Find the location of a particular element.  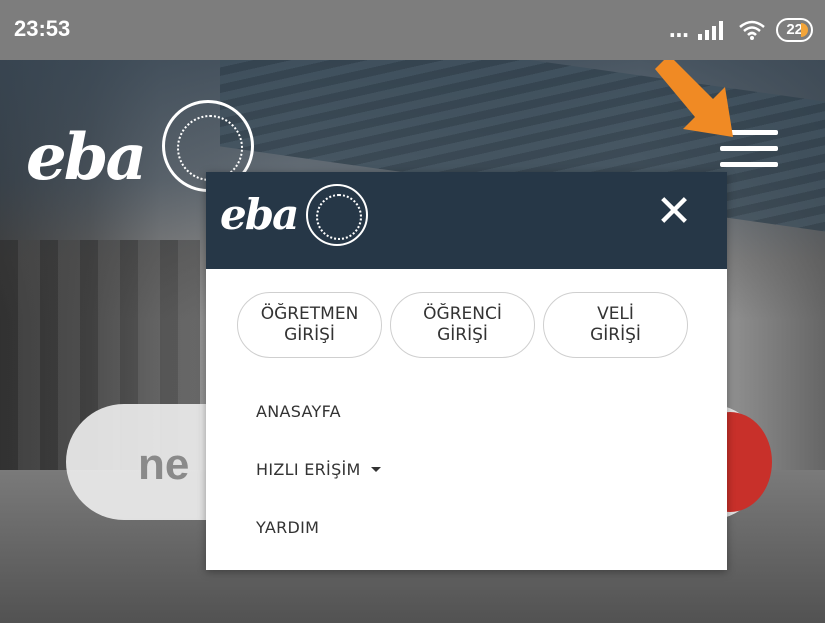

caret-down-icon is located at coordinates (375, 469).